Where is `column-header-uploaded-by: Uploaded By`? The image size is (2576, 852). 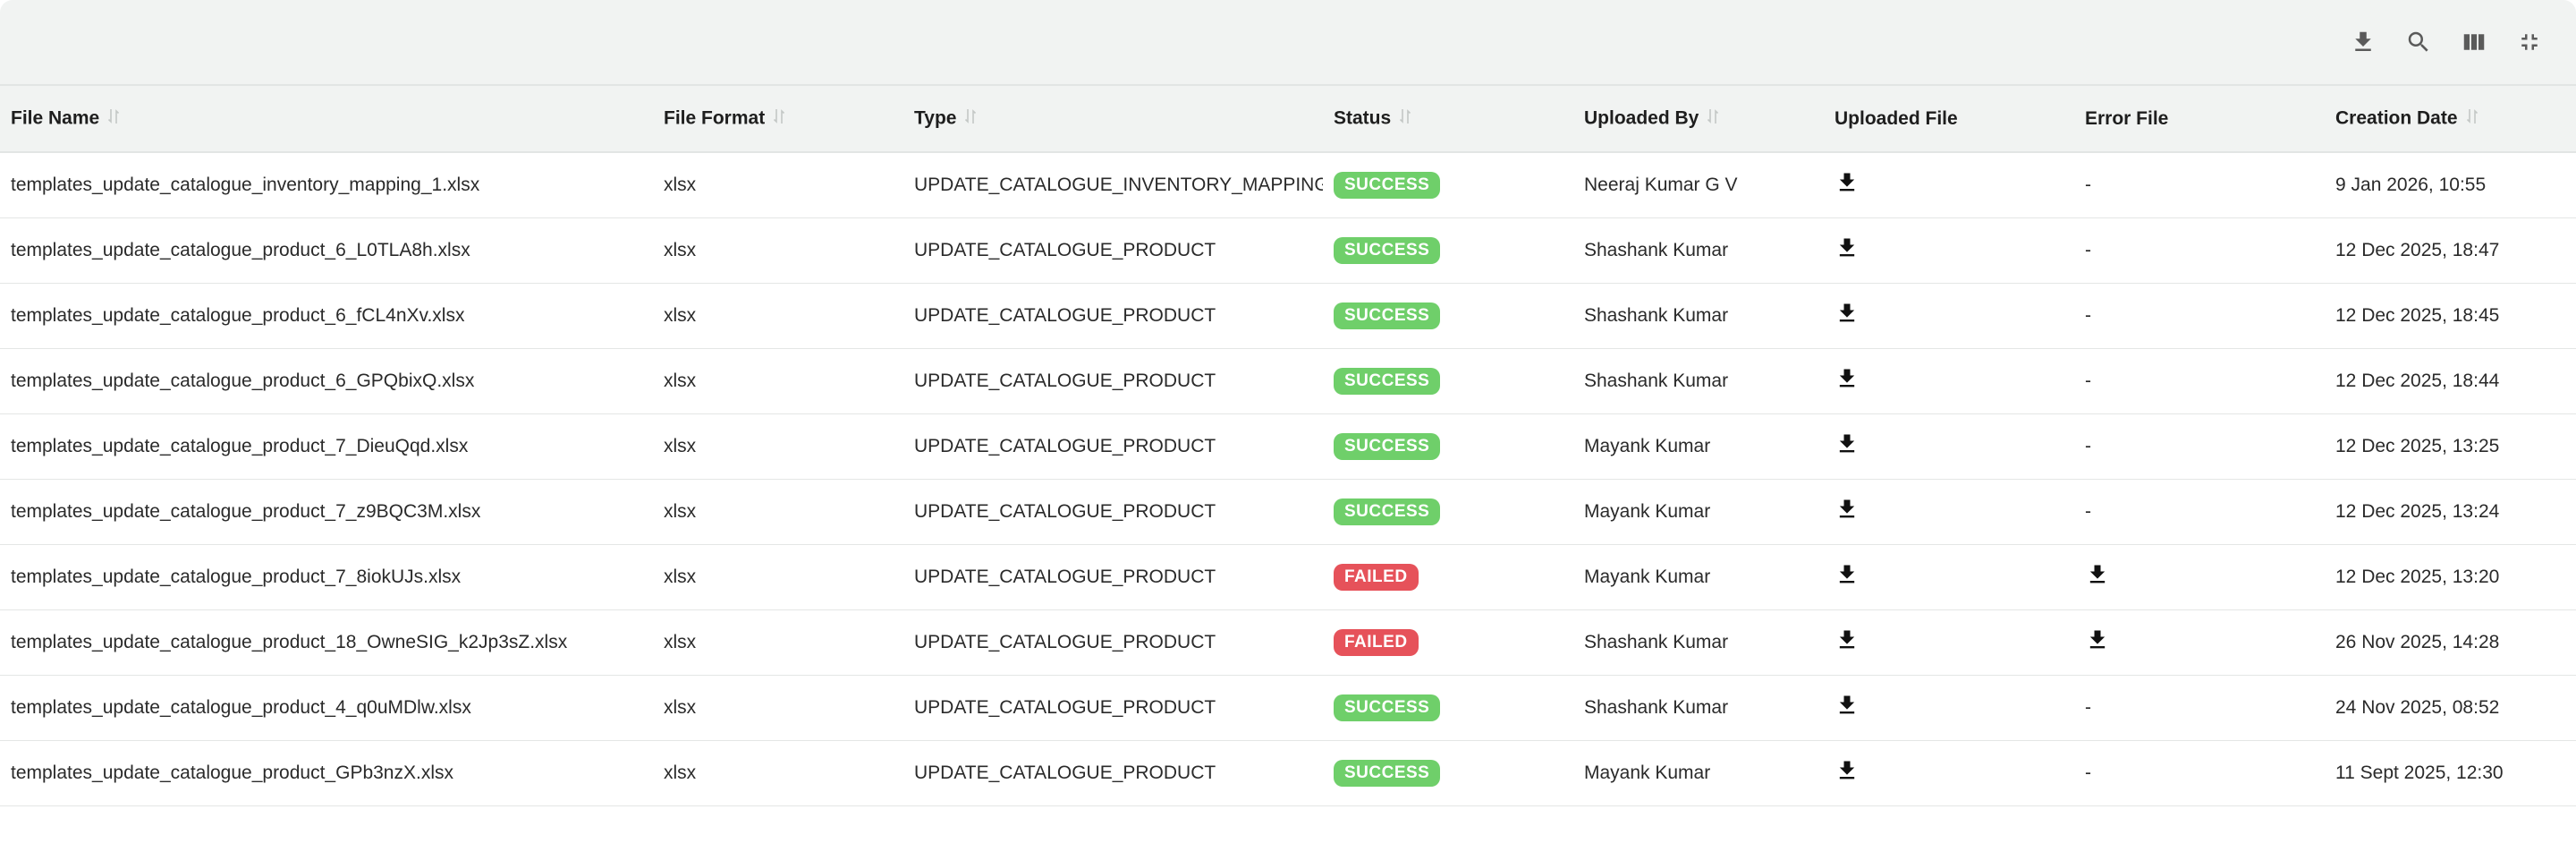 column-header-uploaded-by: Uploaded By is located at coordinates (1698, 119).